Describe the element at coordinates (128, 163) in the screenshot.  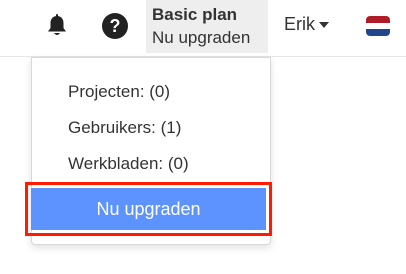
I see `dropdown-item-worksheets: Werkbladen: (0)` at that location.